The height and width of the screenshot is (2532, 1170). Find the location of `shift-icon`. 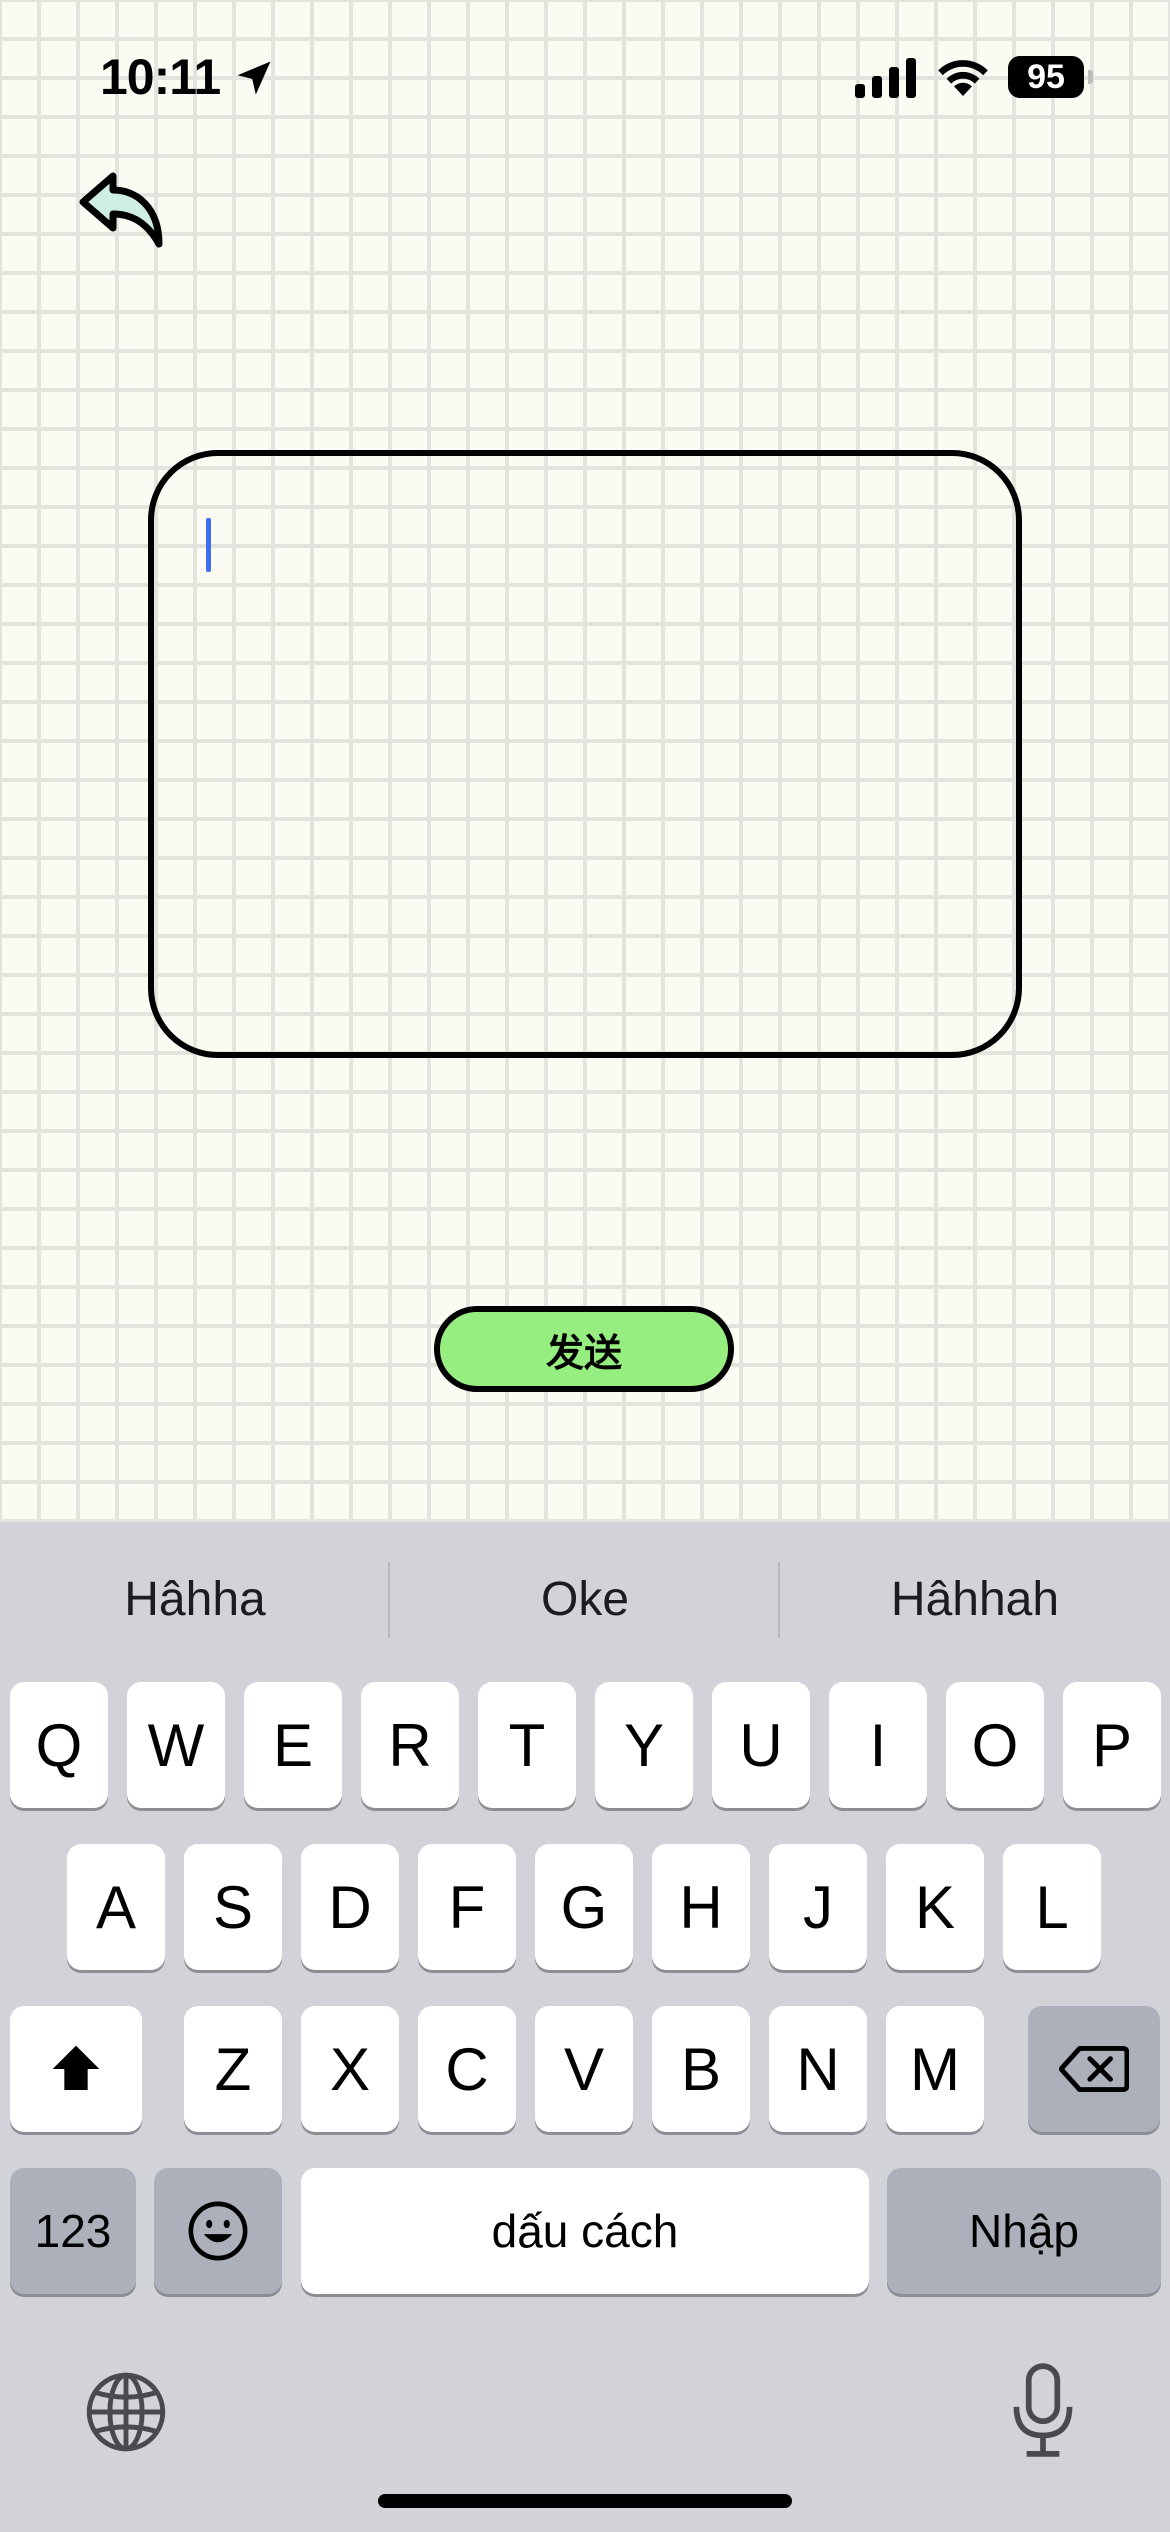

shift-icon is located at coordinates (76, 2067).